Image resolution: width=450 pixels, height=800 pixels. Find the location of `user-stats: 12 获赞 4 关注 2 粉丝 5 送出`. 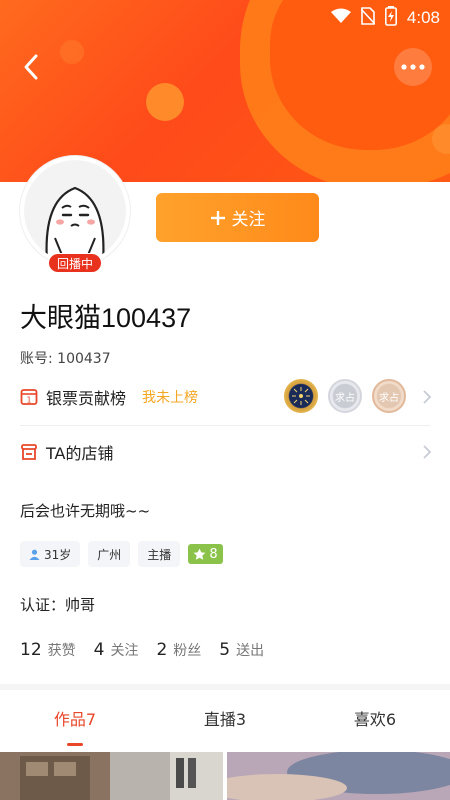

user-stats: 12 获赞 4 关注 2 粉丝 5 送出 is located at coordinates (142, 650).